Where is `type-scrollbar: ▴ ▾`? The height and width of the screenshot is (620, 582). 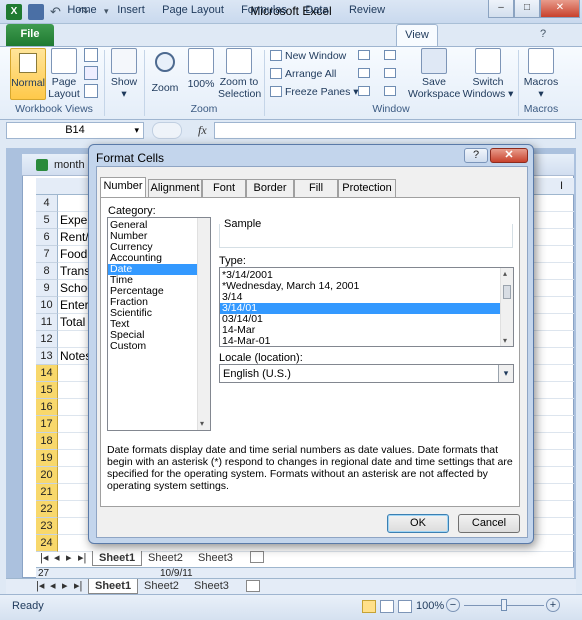 type-scrollbar: ▴ ▾ is located at coordinates (506, 307).